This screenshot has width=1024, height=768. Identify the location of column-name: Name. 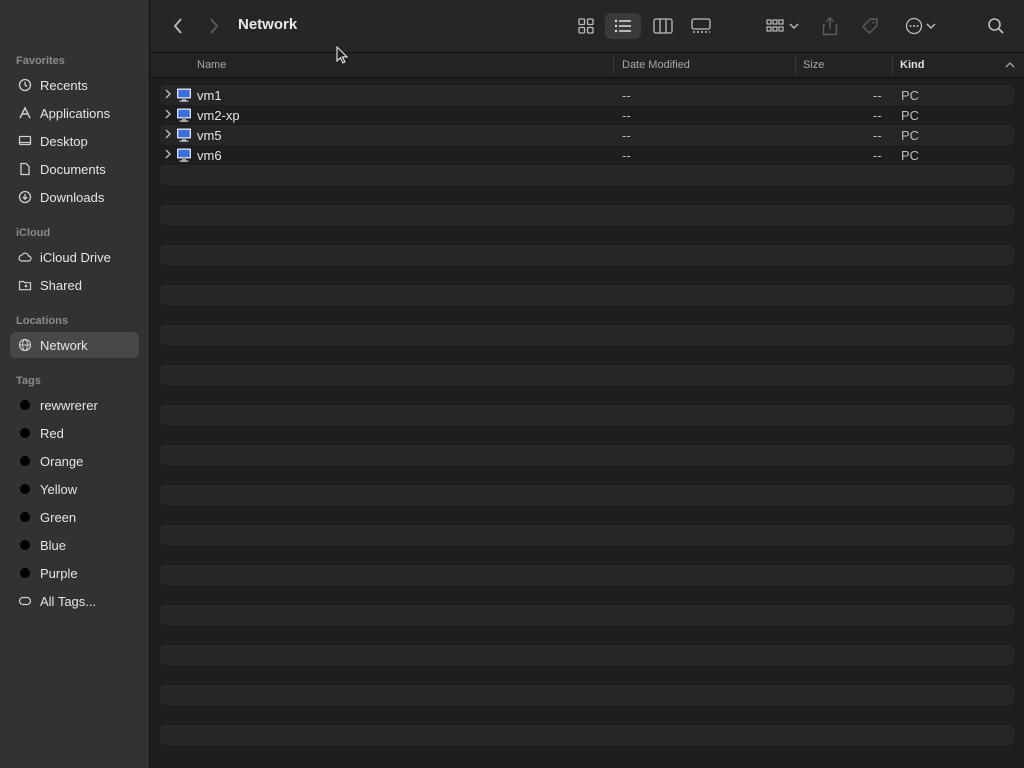
(211, 65).